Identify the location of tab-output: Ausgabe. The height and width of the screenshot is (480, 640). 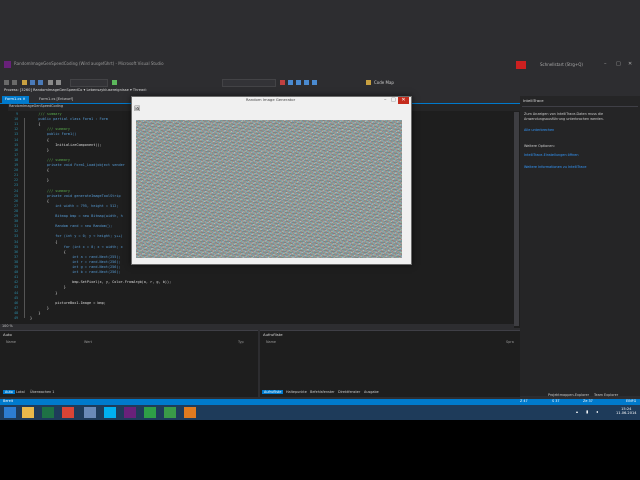
(371, 392).